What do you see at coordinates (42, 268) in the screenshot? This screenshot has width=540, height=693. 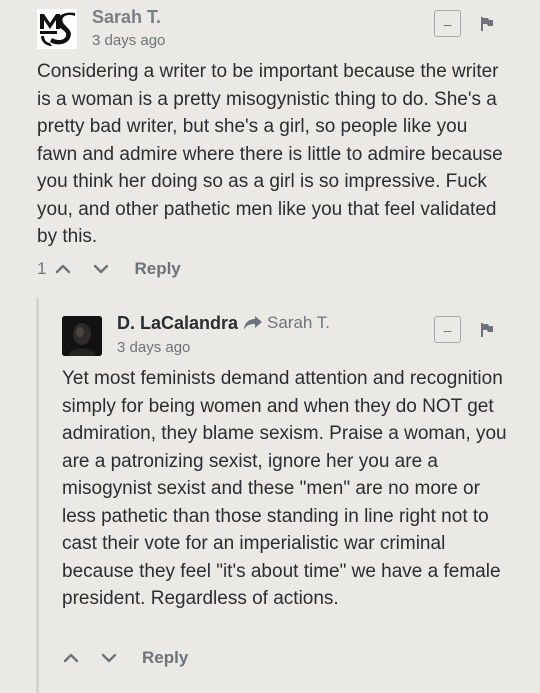 I see `vote-count: 1` at bounding box center [42, 268].